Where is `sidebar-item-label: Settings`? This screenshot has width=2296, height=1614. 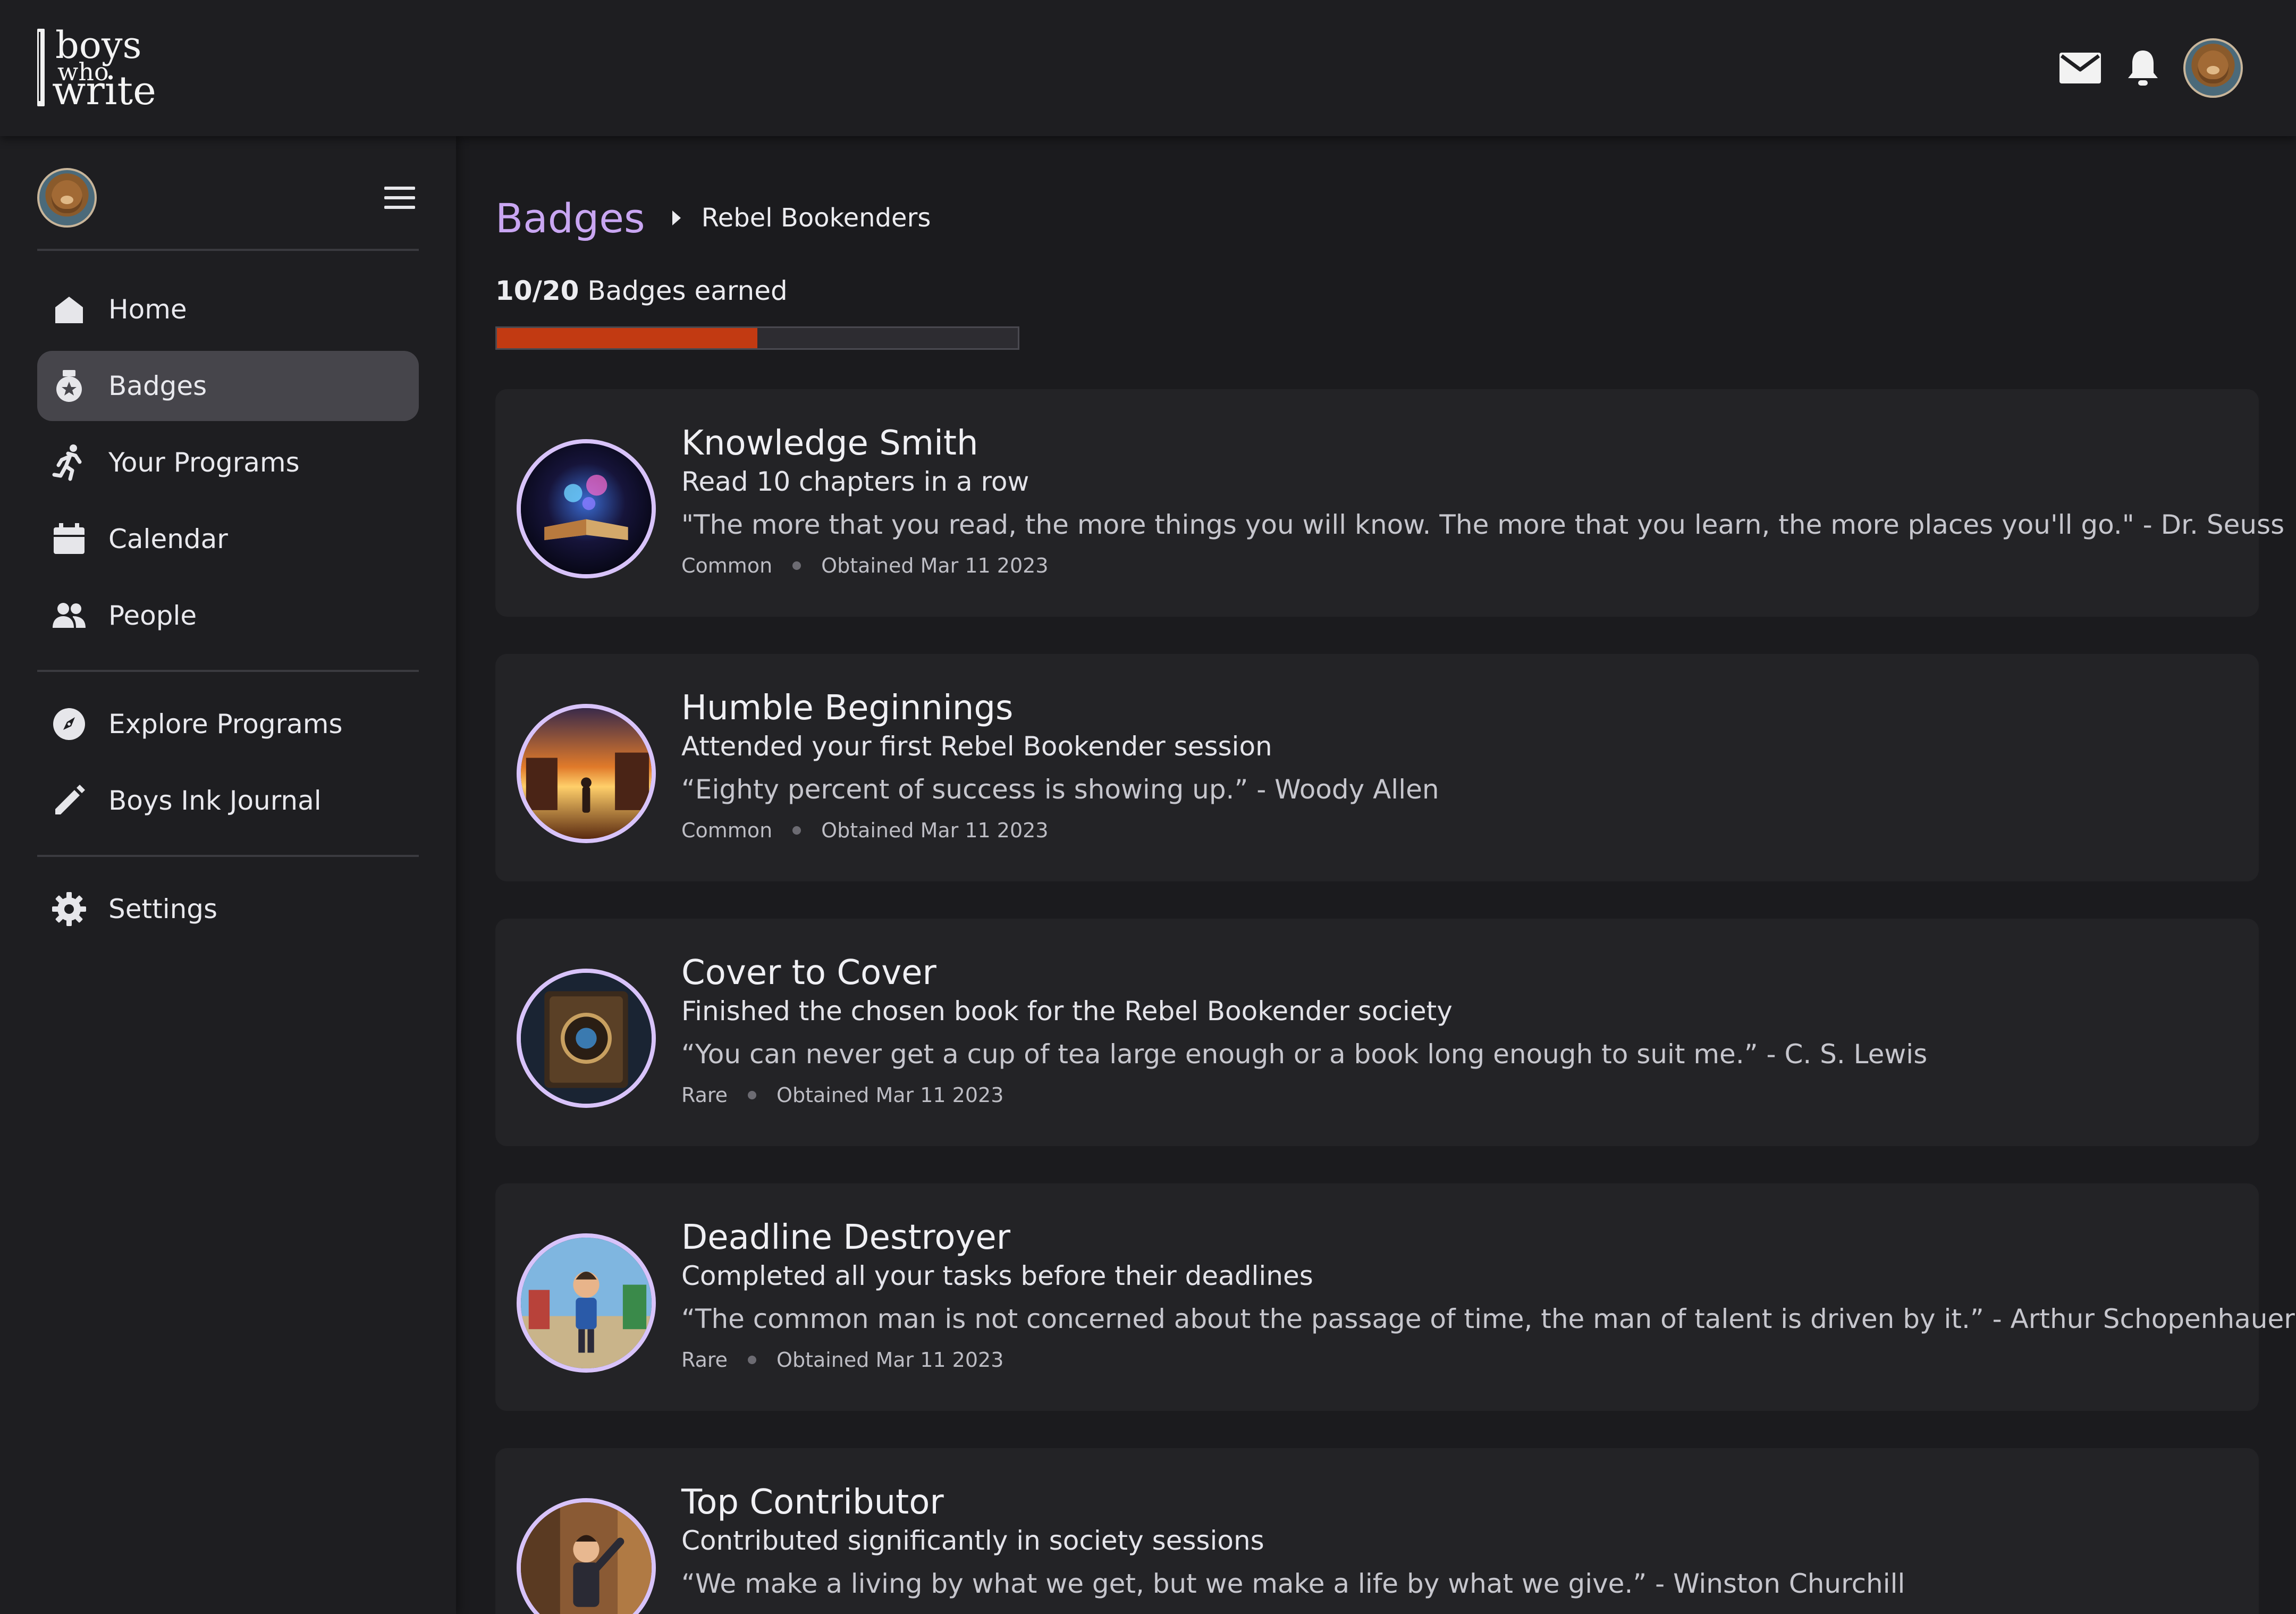 sidebar-item-label: Settings is located at coordinates (163, 909).